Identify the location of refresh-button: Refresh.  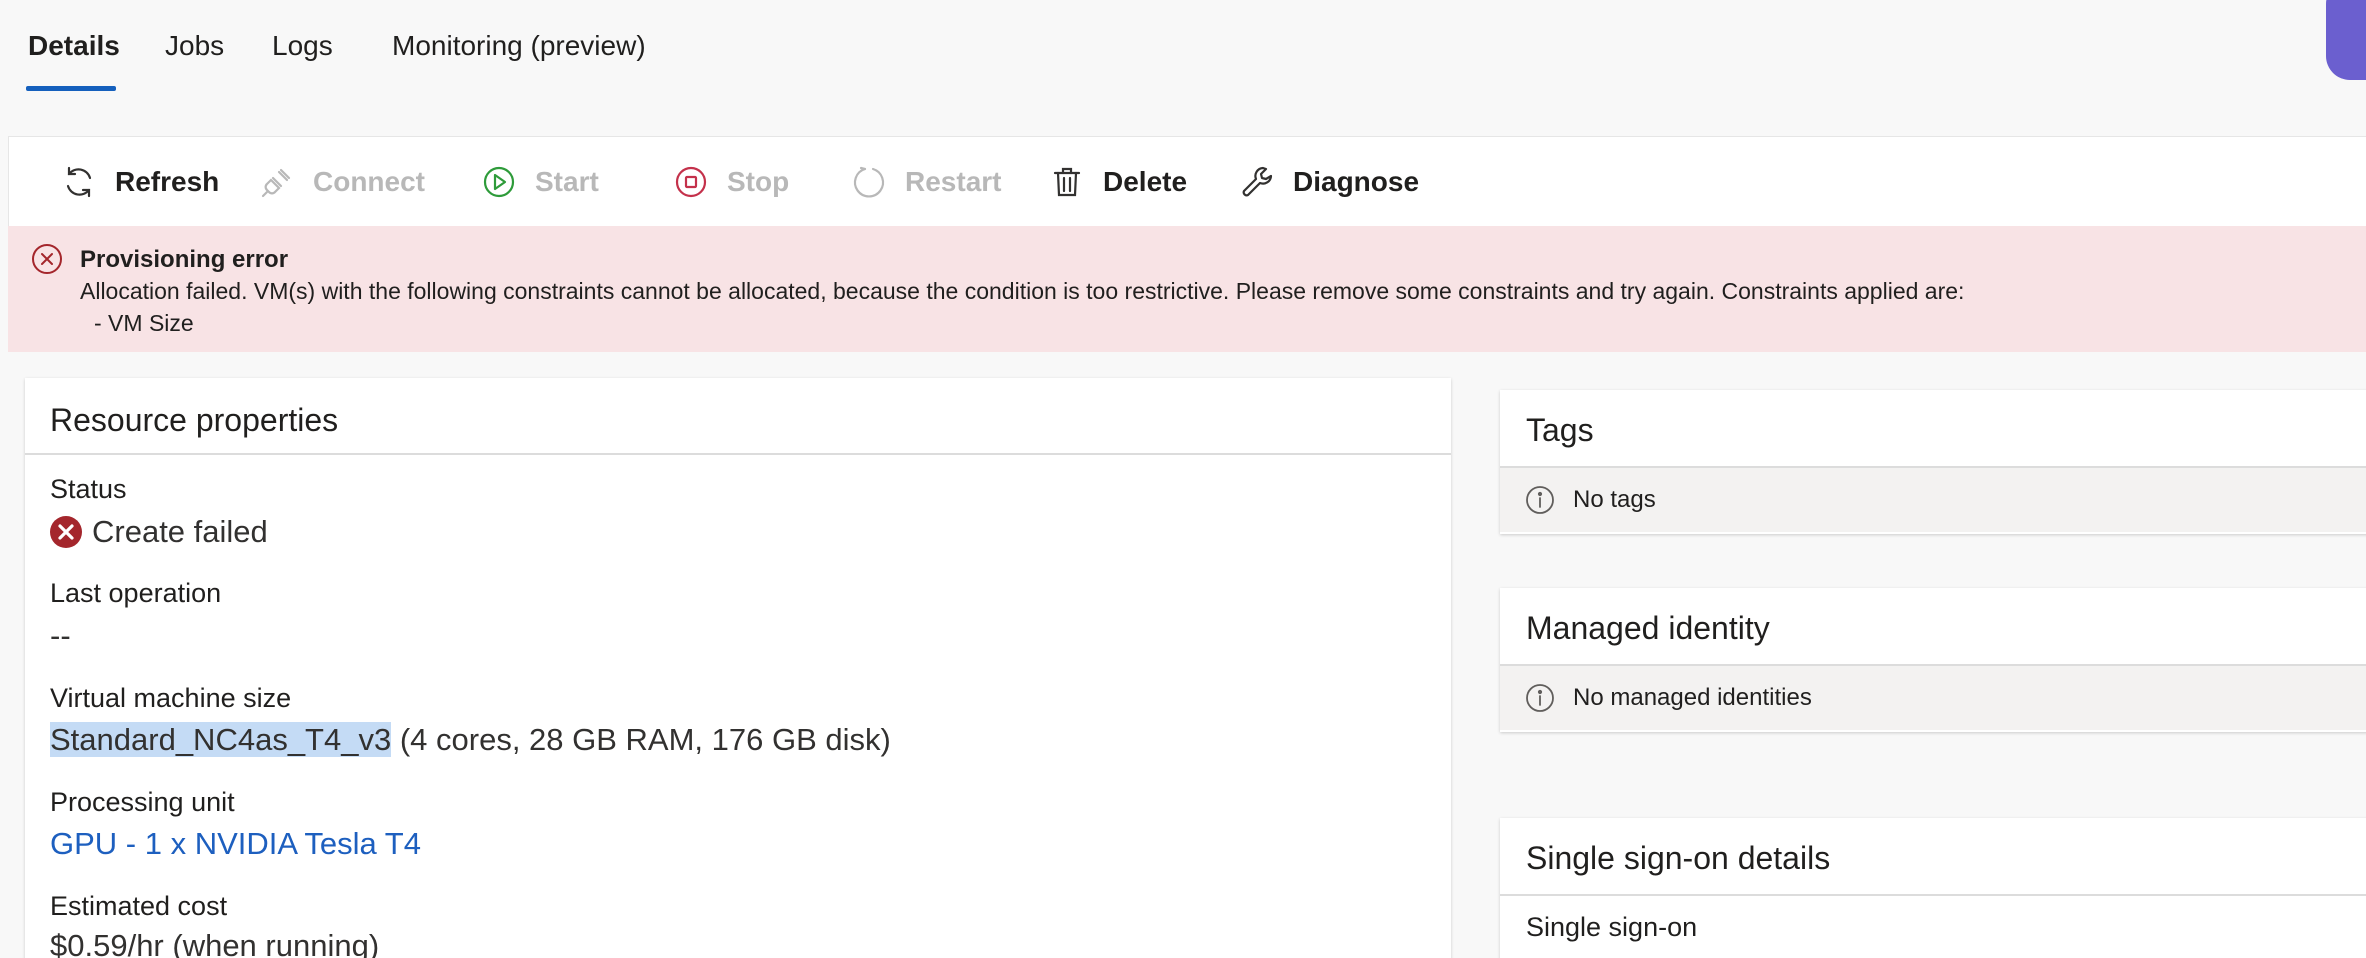
(140, 182).